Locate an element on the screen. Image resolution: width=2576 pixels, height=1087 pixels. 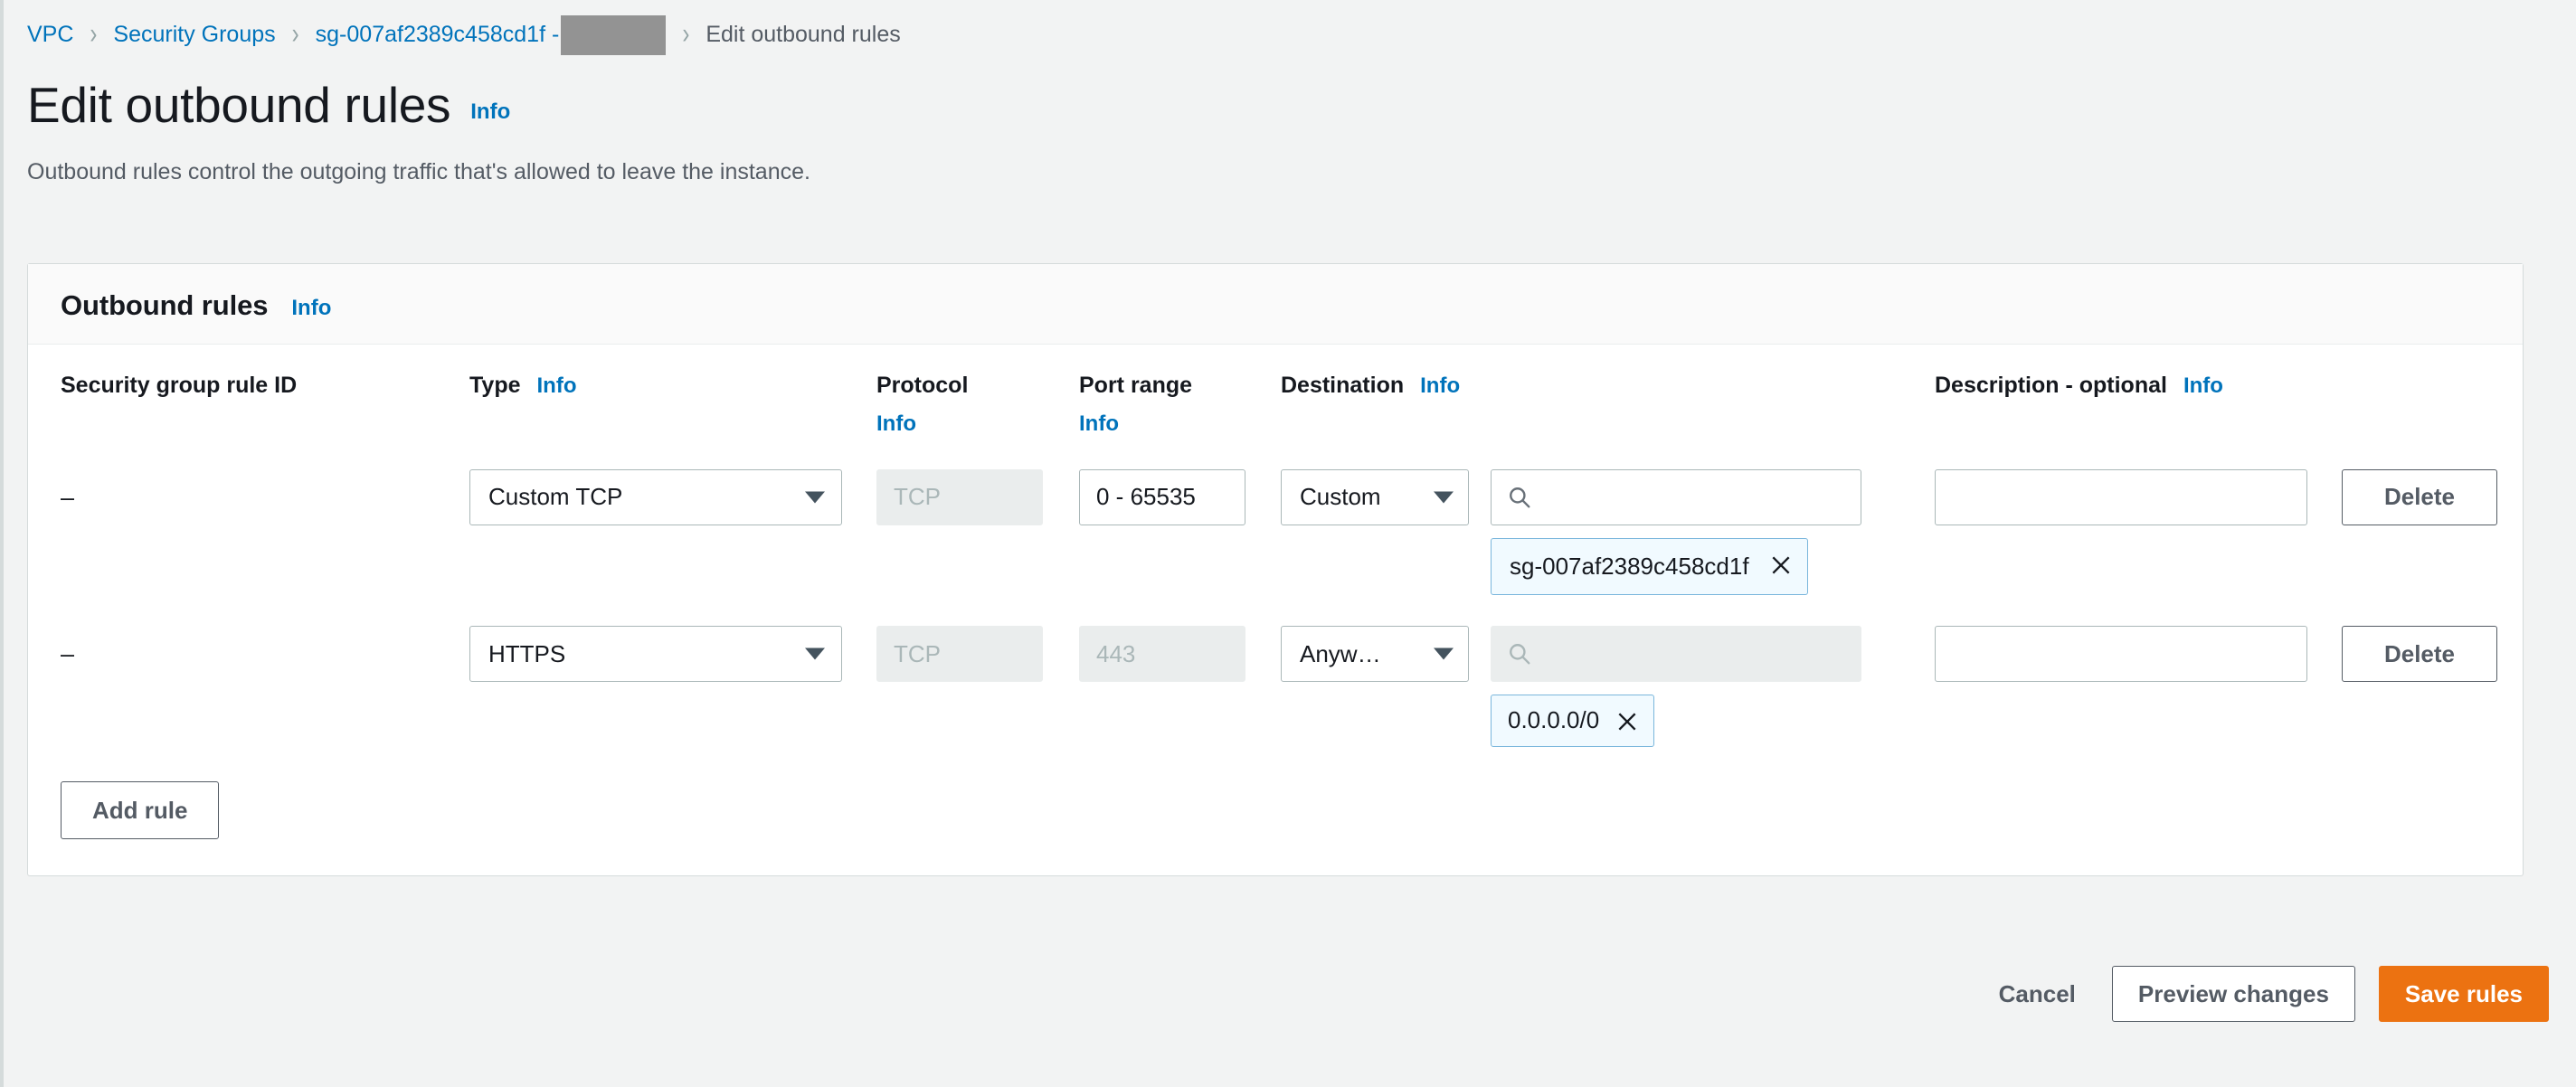
column-header-protocol: Protocol Info is located at coordinates (977, 405).